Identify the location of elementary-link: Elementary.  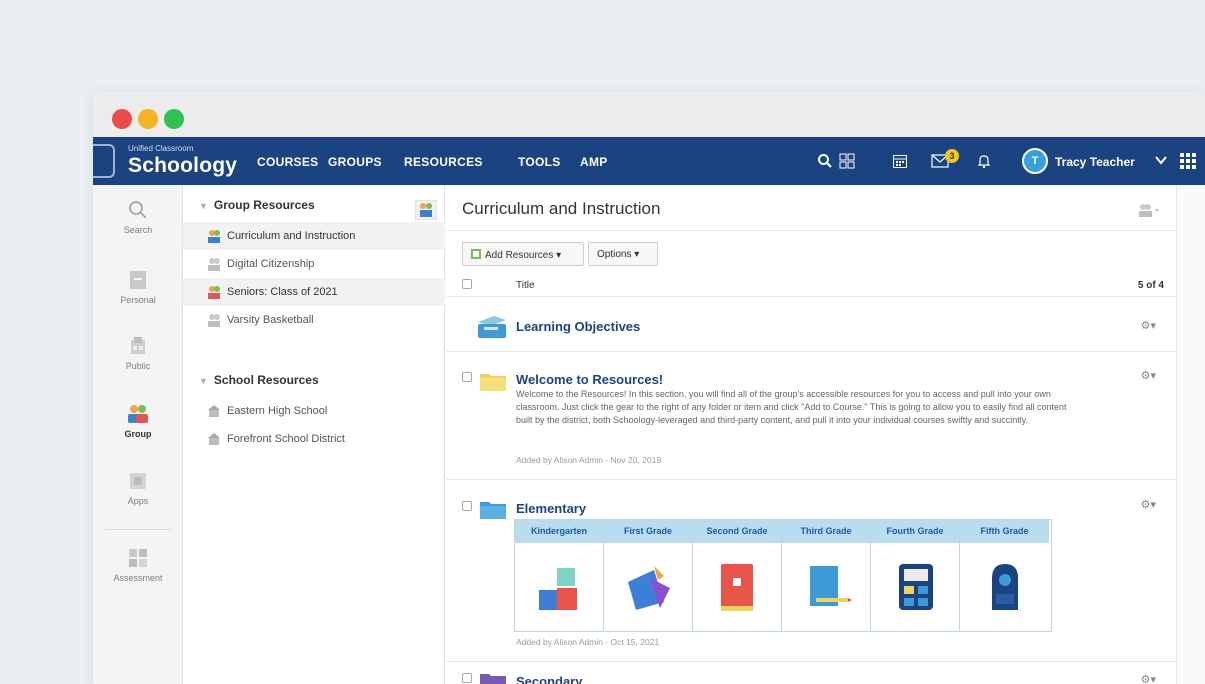
(551, 508).